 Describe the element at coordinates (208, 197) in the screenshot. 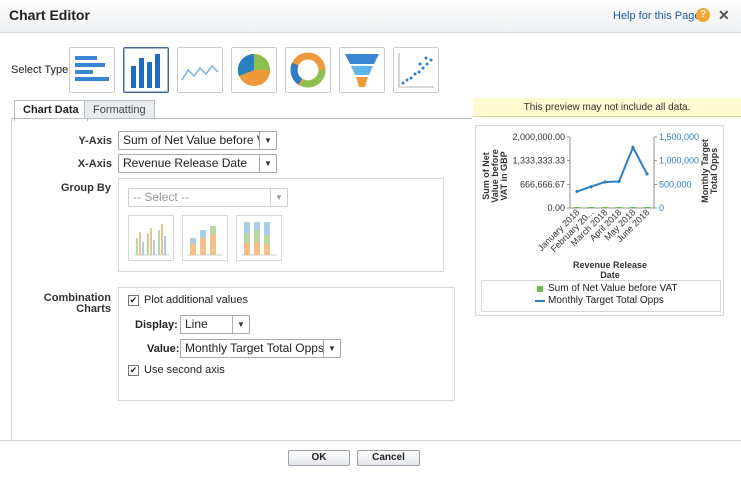

I see `group-by-select: -- Select -- ▼` at that location.